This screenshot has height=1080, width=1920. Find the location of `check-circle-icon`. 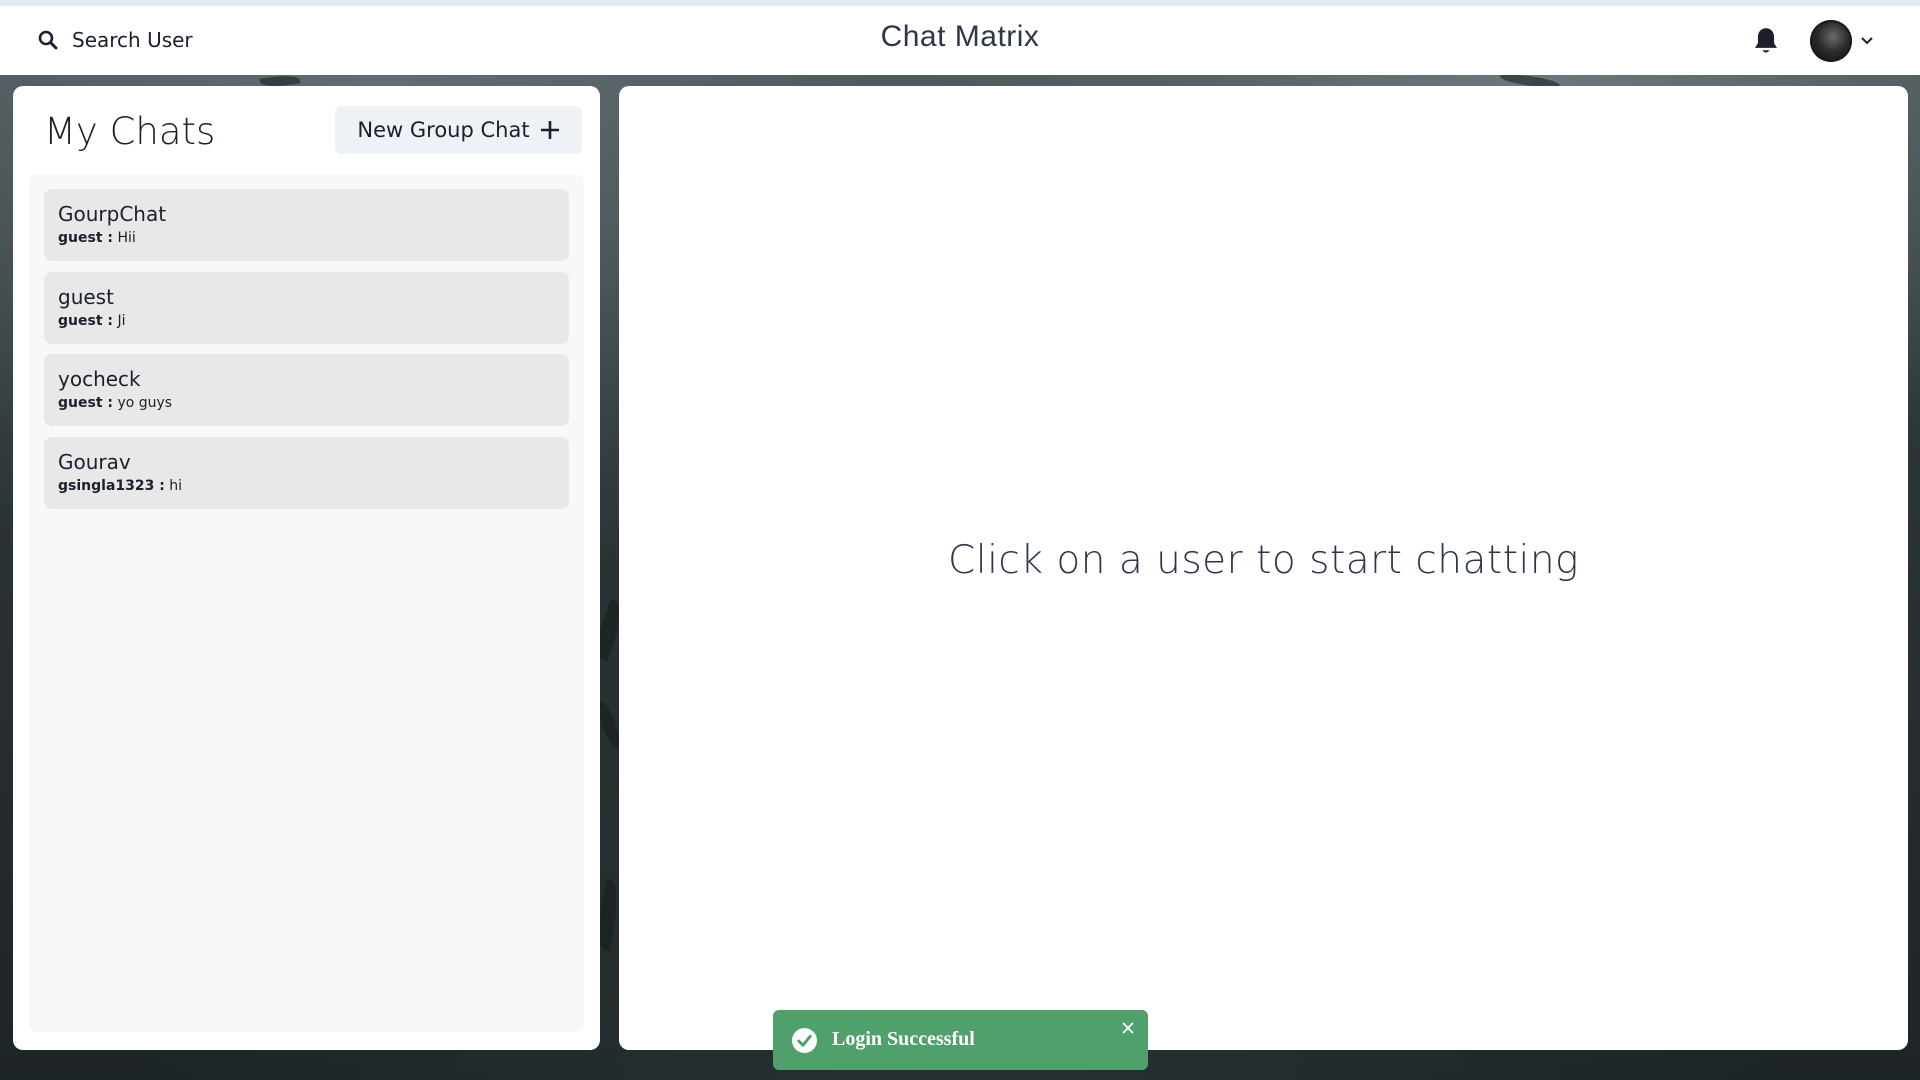

check-circle-icon is located at coordinates (804, 1040).